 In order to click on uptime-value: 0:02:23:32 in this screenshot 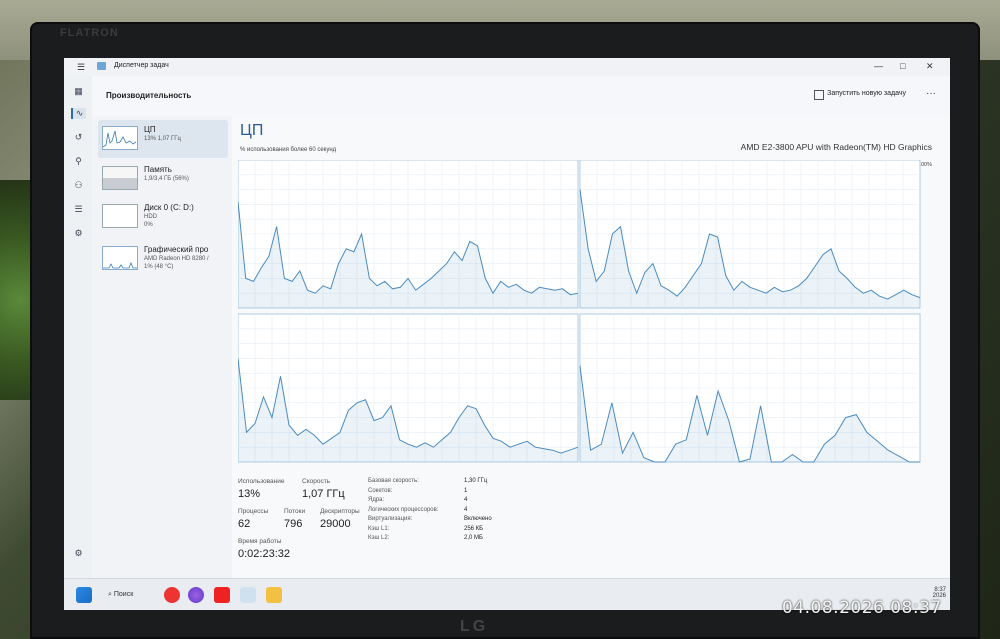, I will do `click(264, 554)`.